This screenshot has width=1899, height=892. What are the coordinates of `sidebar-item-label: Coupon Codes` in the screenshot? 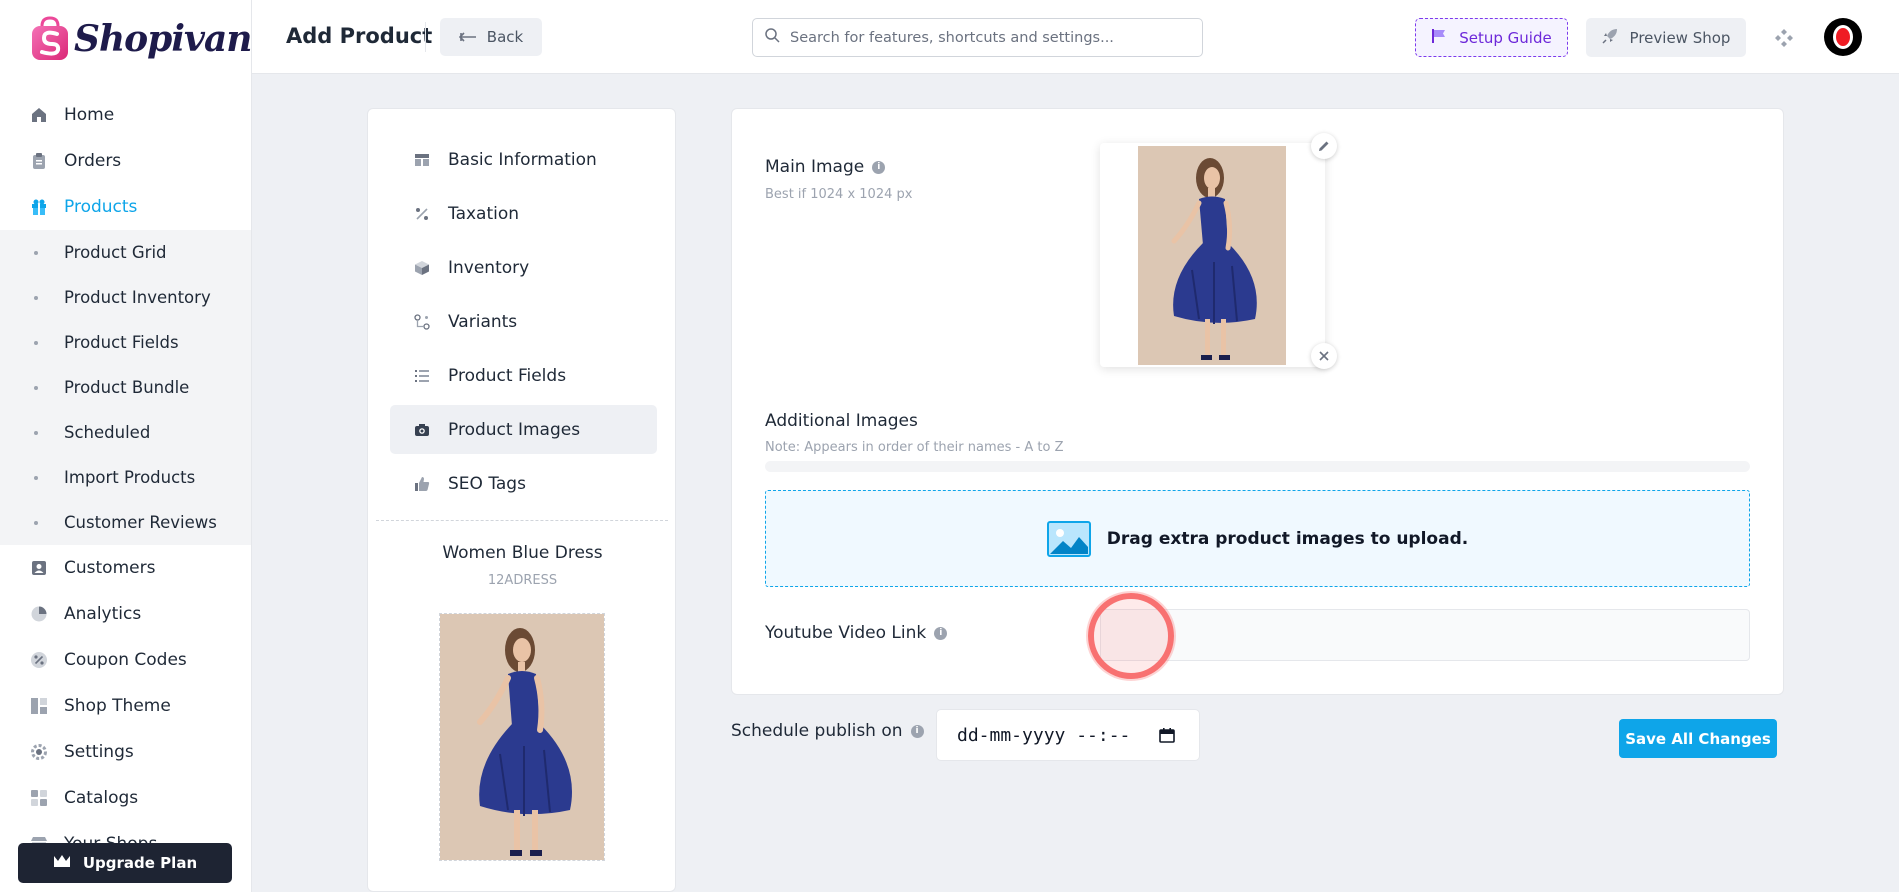 It's located at (125, 660).